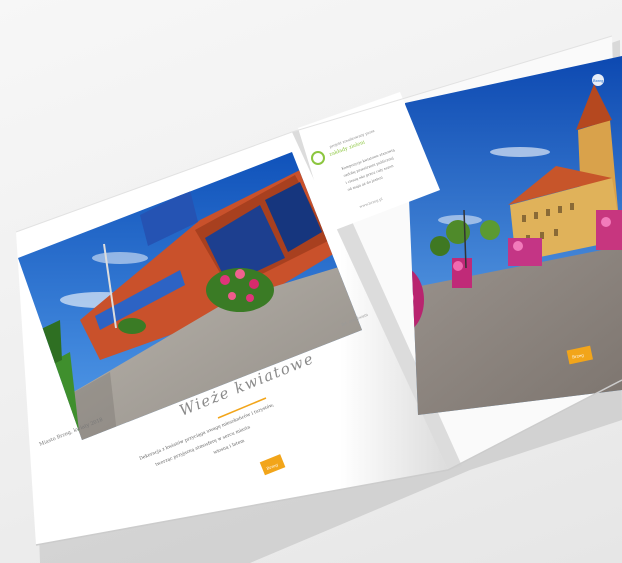  Describe the element at coordinates (598, 81) in the screenshot. I see `corner-logo-text: Brzeg` at that location.